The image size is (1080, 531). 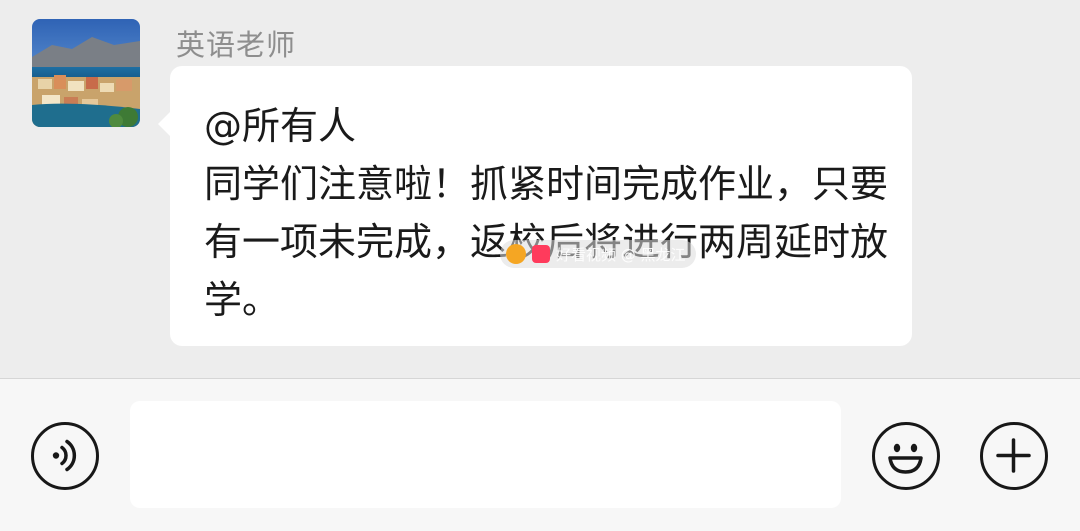 I want to click on emoji-button, so click(x=906, y=456).